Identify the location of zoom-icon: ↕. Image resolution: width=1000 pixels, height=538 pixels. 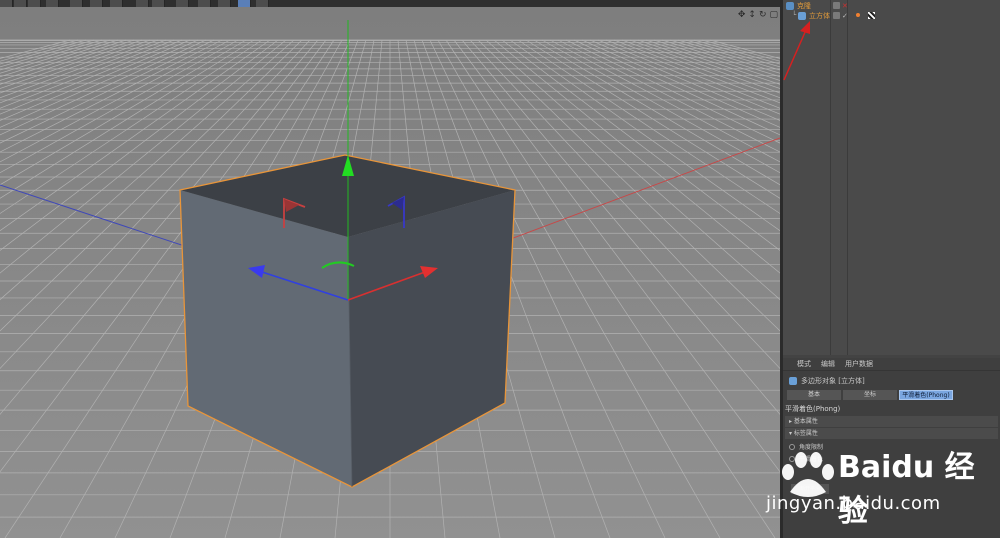
(752, 15).